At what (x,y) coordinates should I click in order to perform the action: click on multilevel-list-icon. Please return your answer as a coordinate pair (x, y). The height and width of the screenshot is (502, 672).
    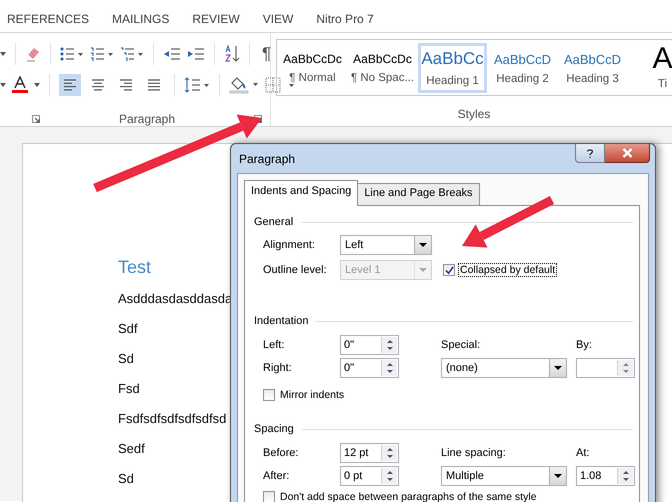
    Looking at the image, I should click on (132, 54).